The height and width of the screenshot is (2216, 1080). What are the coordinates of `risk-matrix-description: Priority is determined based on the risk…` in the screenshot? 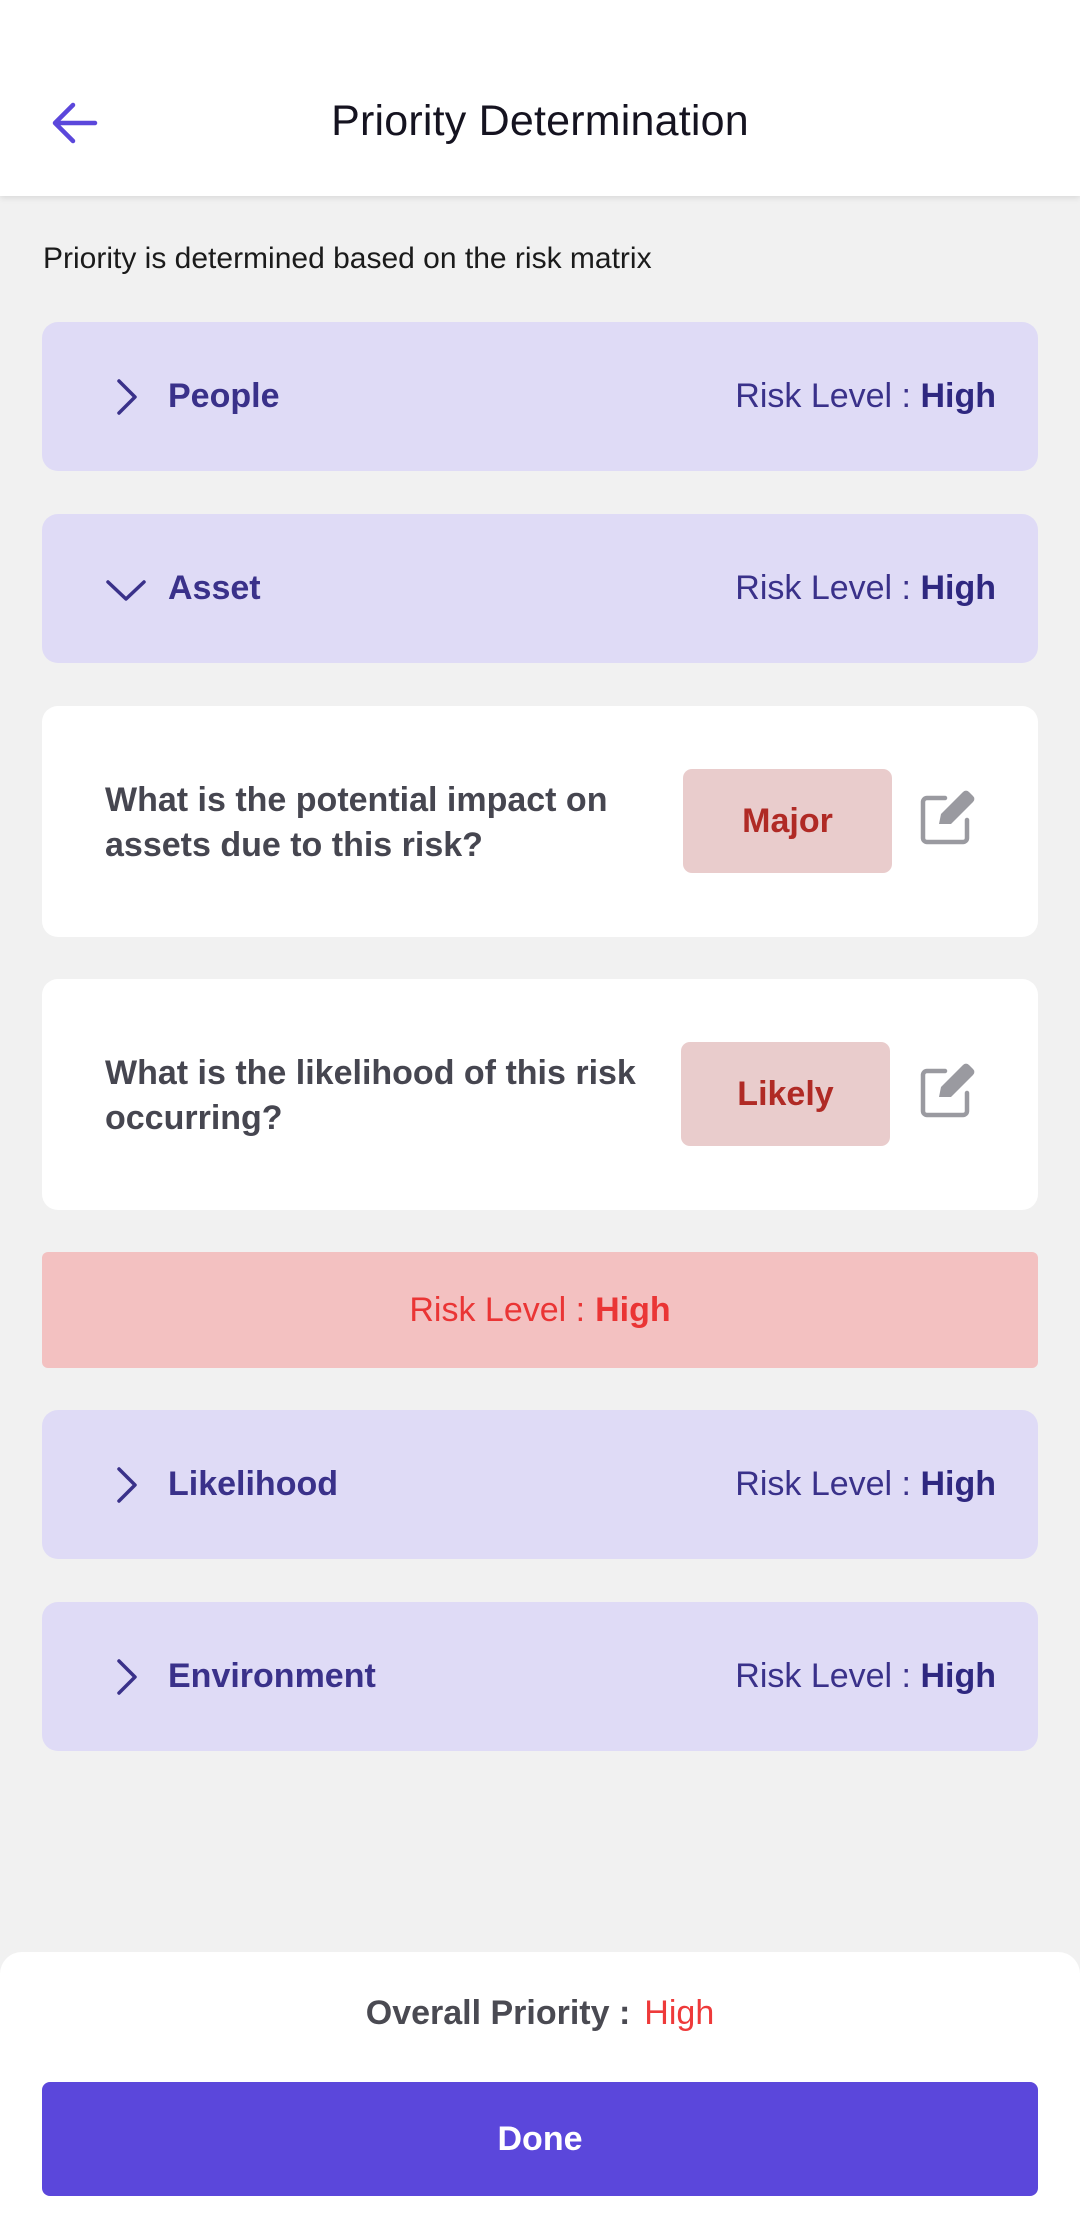 It's located at (347, 258).